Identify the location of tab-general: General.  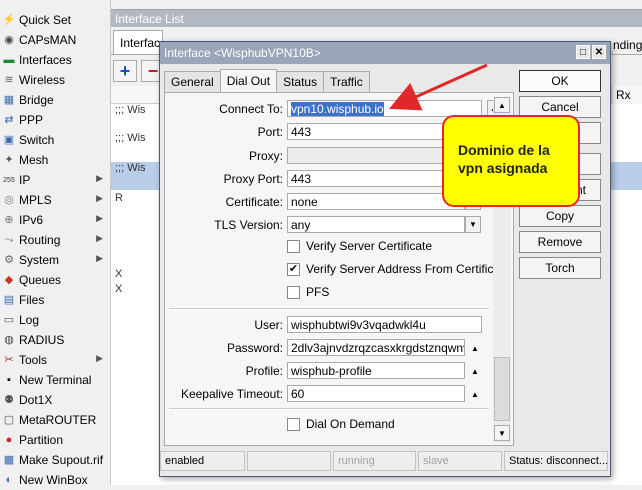
(192, 81).